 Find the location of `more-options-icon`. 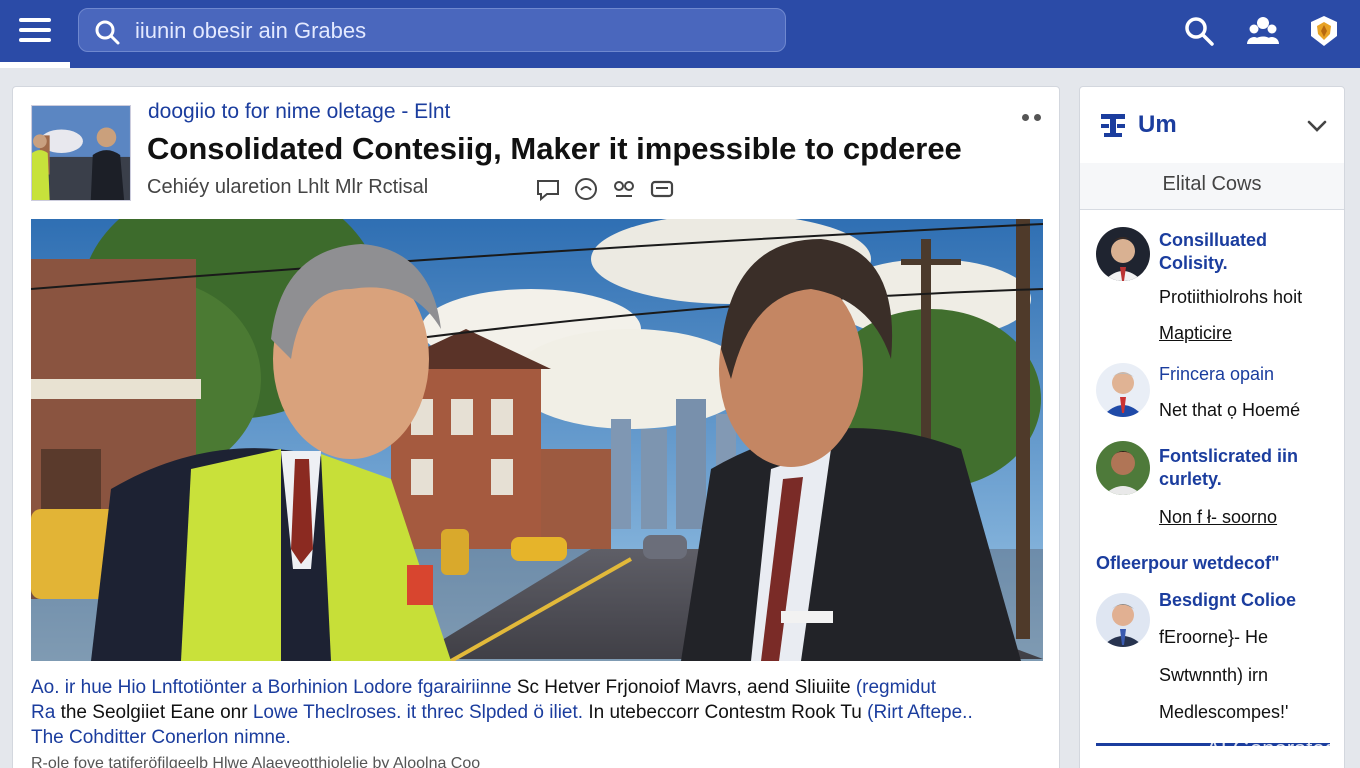

more-options-icon is located at coordinates (1034, 117).